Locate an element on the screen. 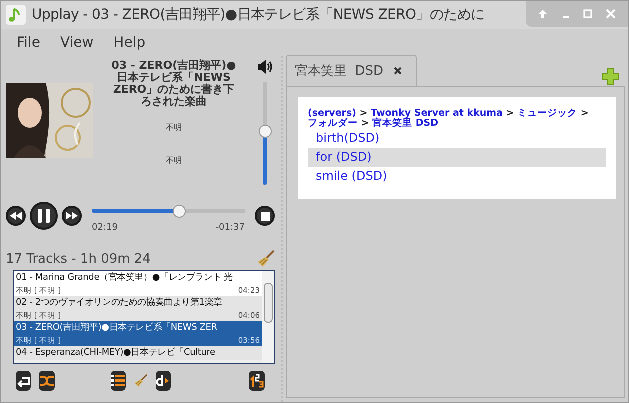 The height and width of the screenshot is (403, 629). forward-icon is located at coordinates (72, 216).